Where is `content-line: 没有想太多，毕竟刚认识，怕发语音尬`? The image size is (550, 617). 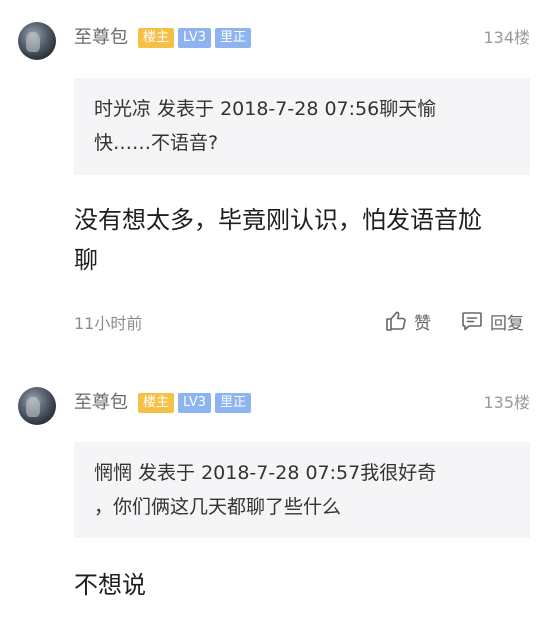
content-line: 没有想太多，毕竟刚认识，怕发语音尬 is located at coordinates (278, 220).